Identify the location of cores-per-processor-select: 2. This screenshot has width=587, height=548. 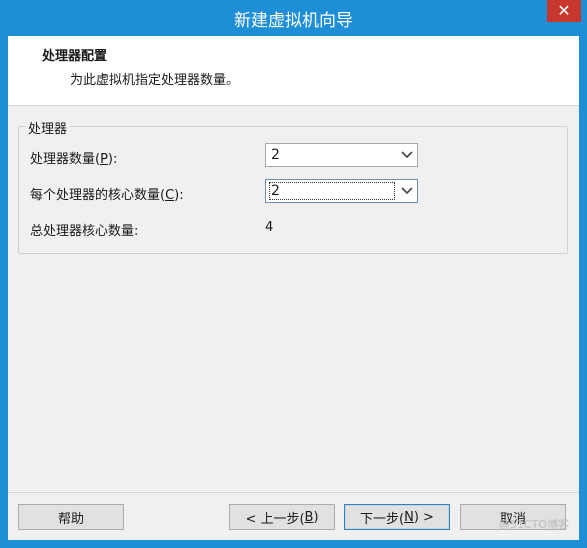
(341, 191).